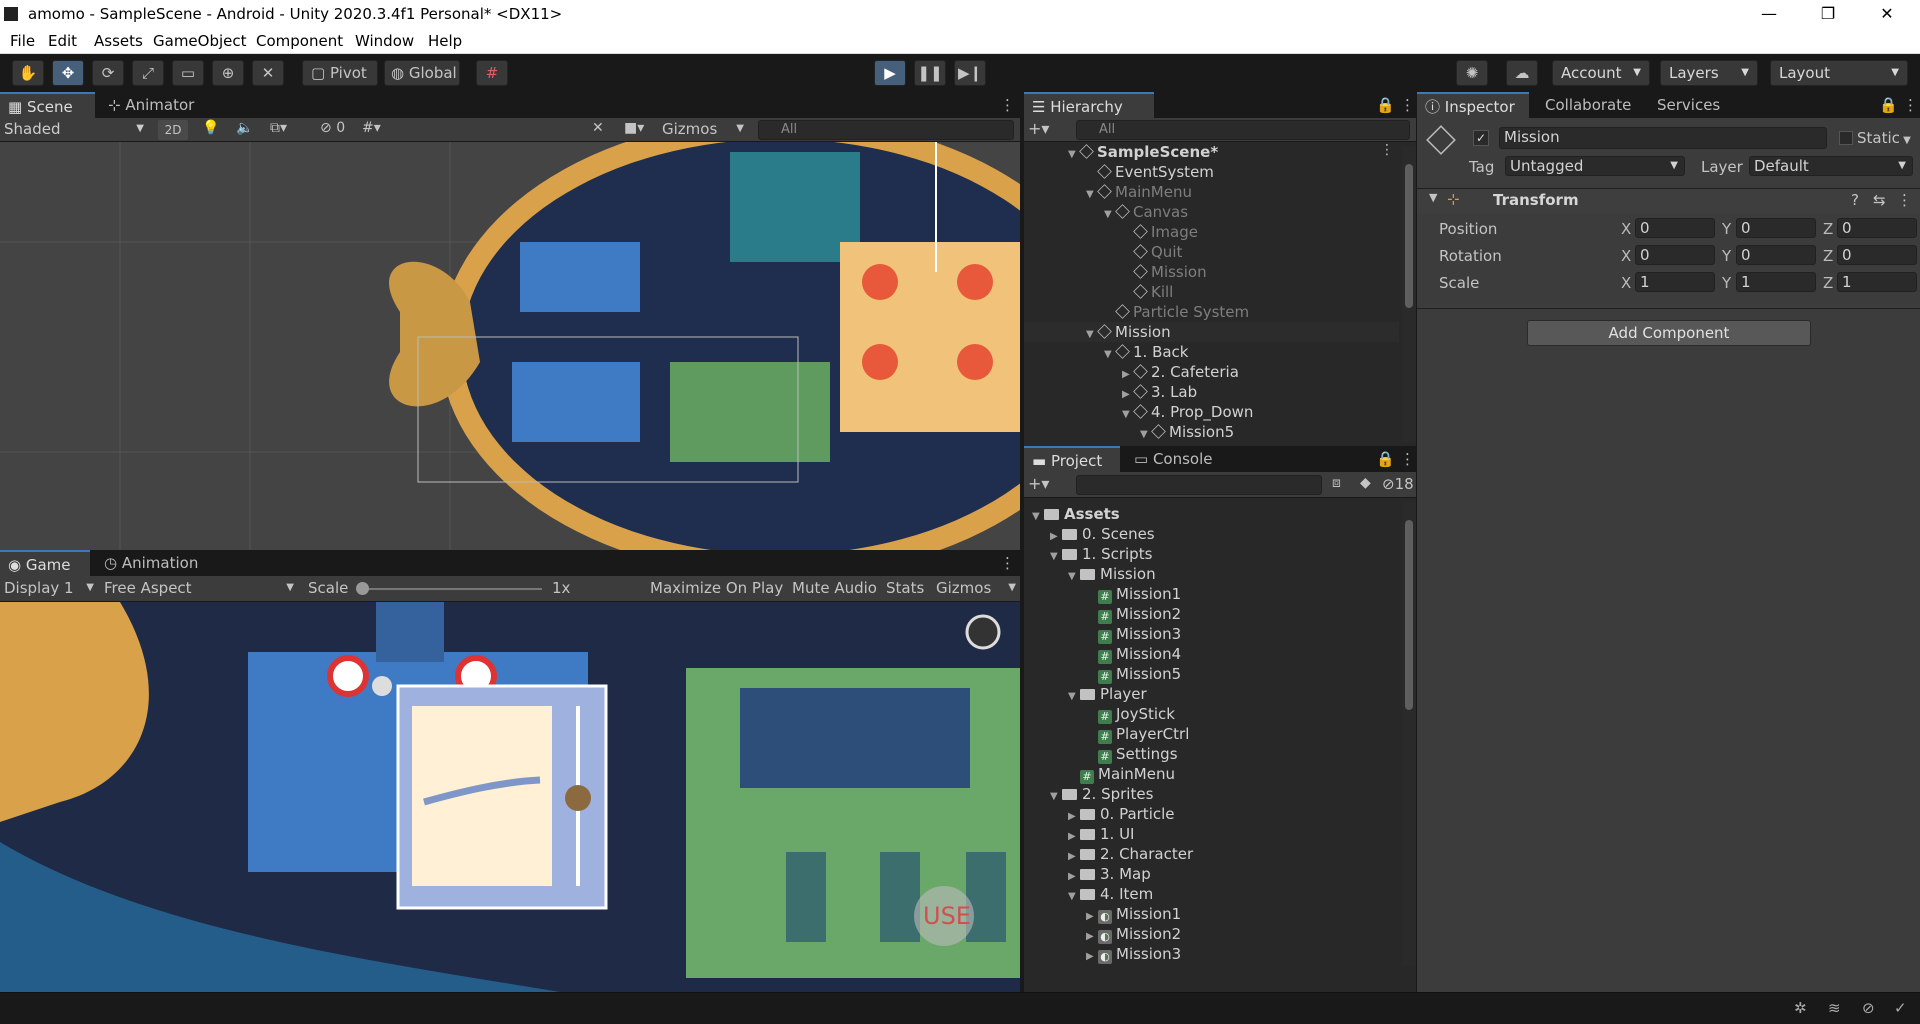 The image size is (1920, 1024). What do you see at coordinates (362, 588) in the screenshot?
I see `scale-slider-handle` at bounding box center [362, 588].